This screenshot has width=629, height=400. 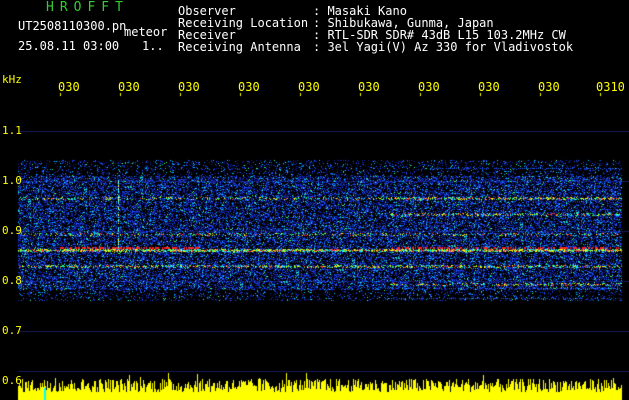 I want to click on y-label-4: 0.8, so click(x=12, y=280).